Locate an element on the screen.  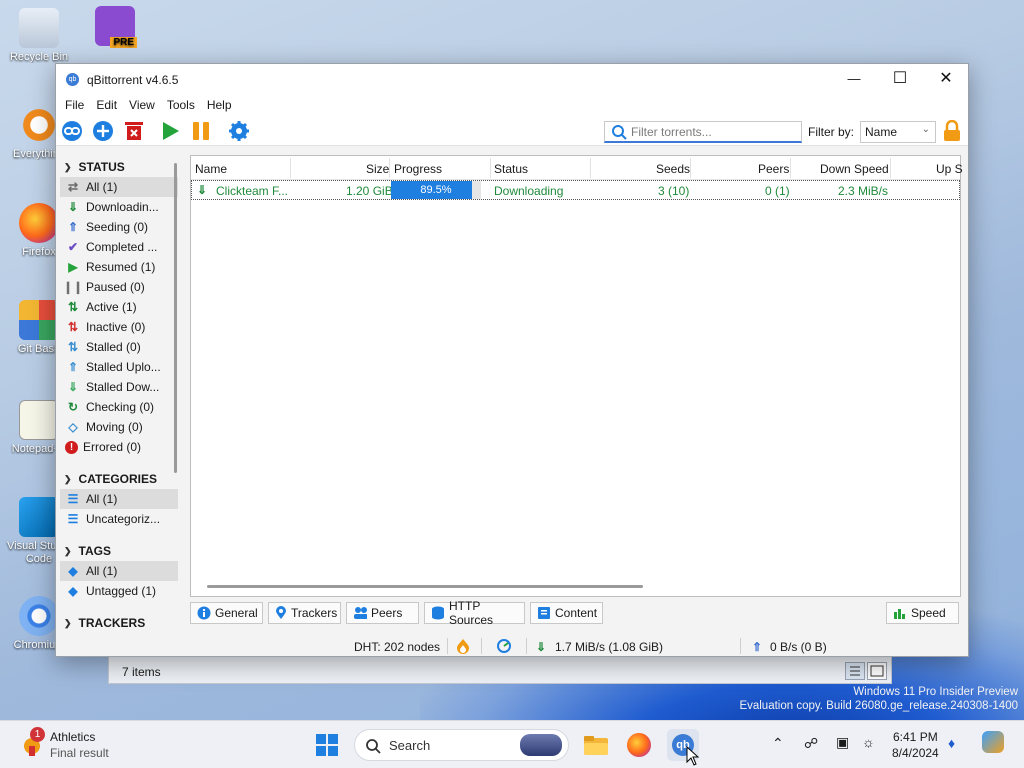
sidebar-item-status-5: ❙❙ Paused (0) is located at coordinates (119, 287).